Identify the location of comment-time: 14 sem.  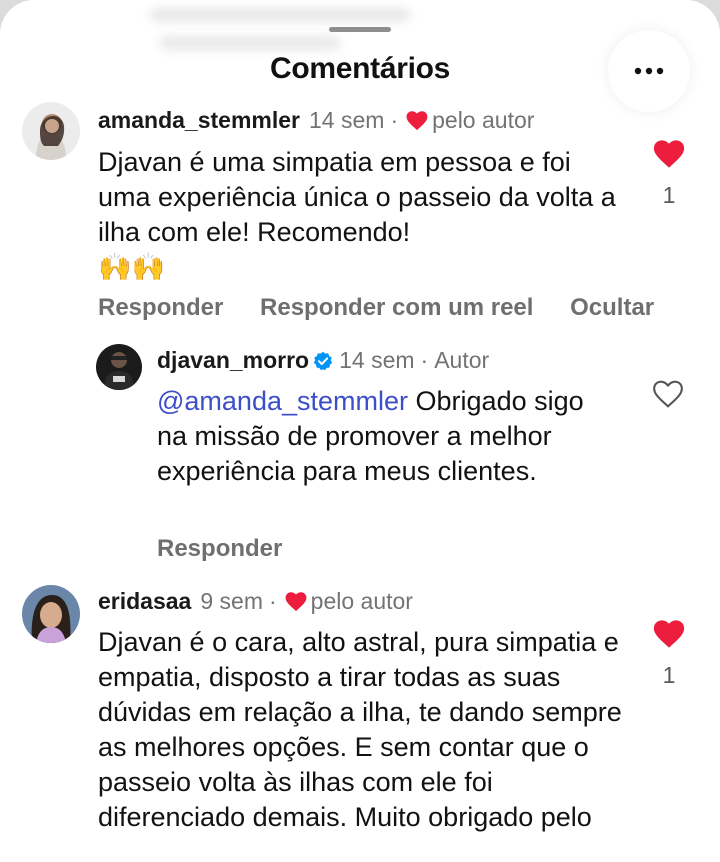
(347, 120).